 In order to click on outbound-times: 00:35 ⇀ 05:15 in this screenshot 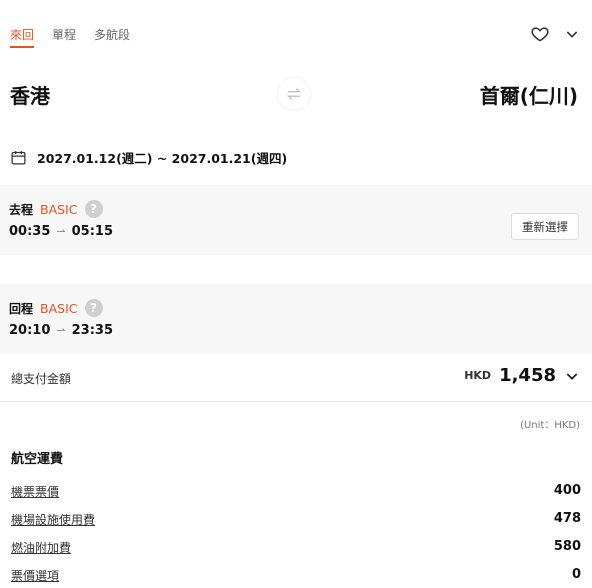, I will do `click(61, 231)`.